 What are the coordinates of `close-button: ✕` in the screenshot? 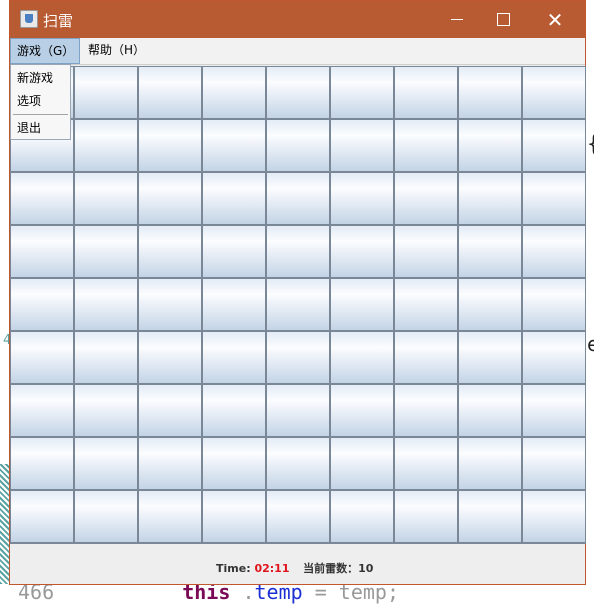 It's located at (555, 19).